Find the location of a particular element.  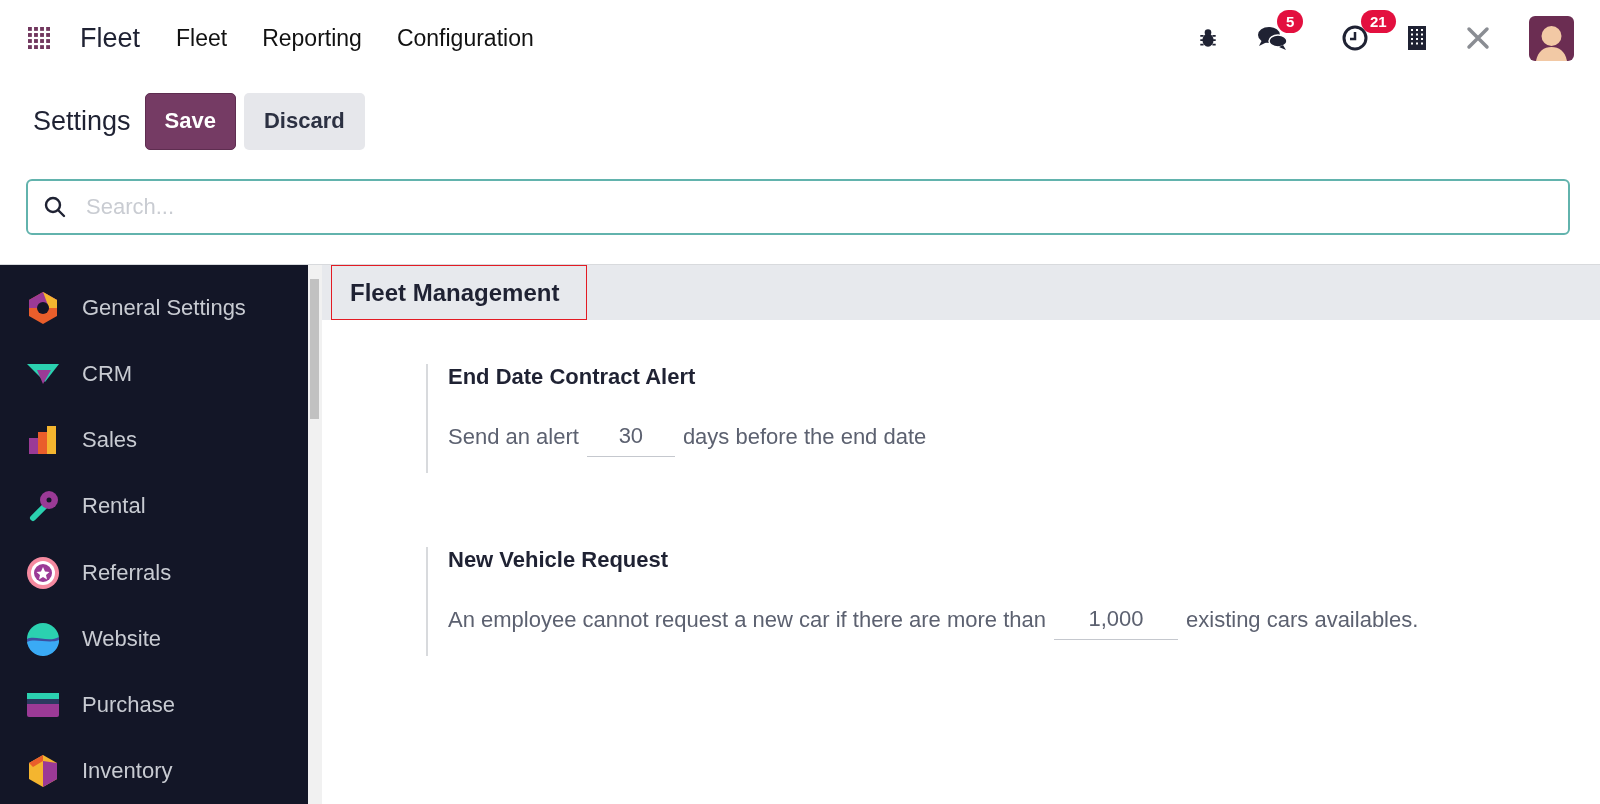

scrollbar-thumb is located at coordinates (314, 349).